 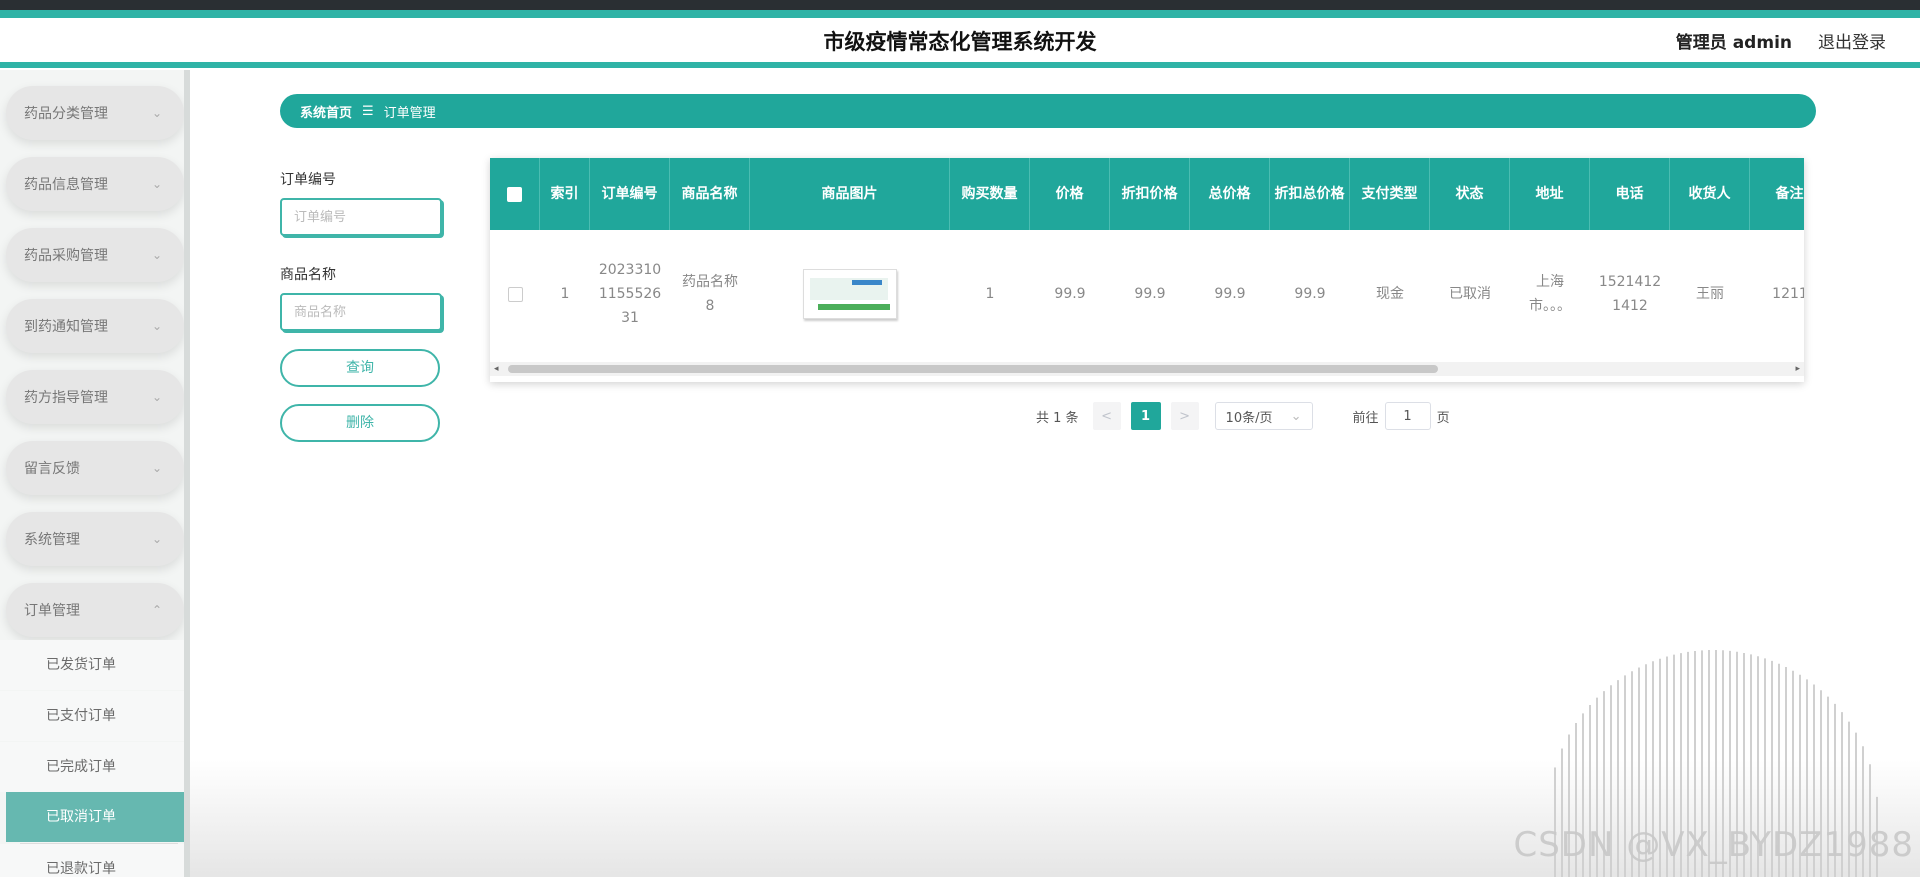 I want to click on submenu-cancelled-orders: 已取消订单, so click(x=95, y=817).